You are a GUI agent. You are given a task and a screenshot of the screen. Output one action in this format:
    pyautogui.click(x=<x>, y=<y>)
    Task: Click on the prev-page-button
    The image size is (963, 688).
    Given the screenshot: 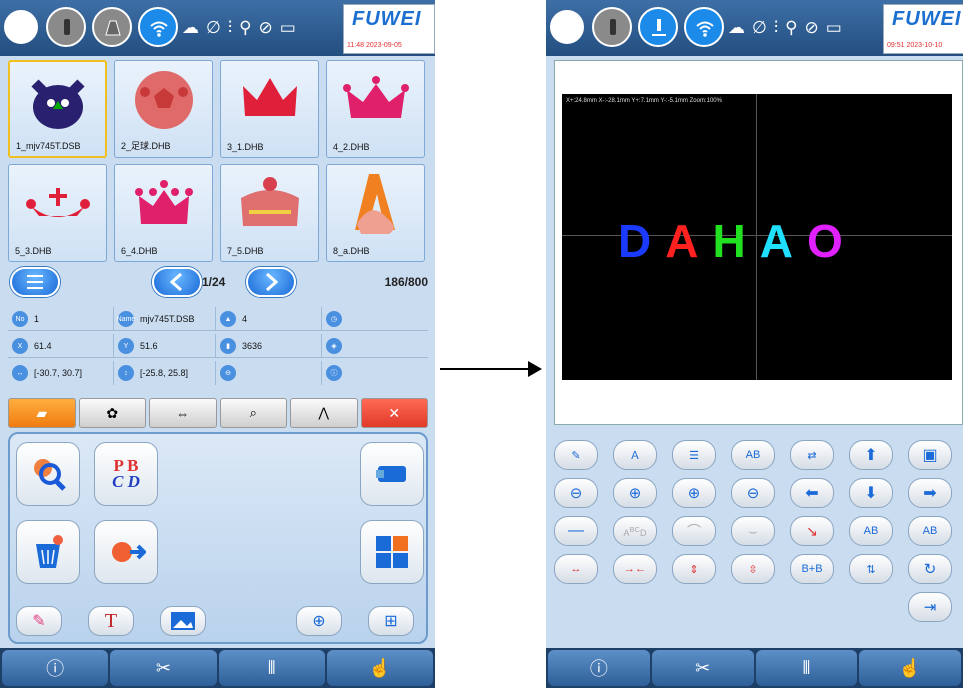 What is the action you would take?
    pyautogui.click(x=177, y=282)
    